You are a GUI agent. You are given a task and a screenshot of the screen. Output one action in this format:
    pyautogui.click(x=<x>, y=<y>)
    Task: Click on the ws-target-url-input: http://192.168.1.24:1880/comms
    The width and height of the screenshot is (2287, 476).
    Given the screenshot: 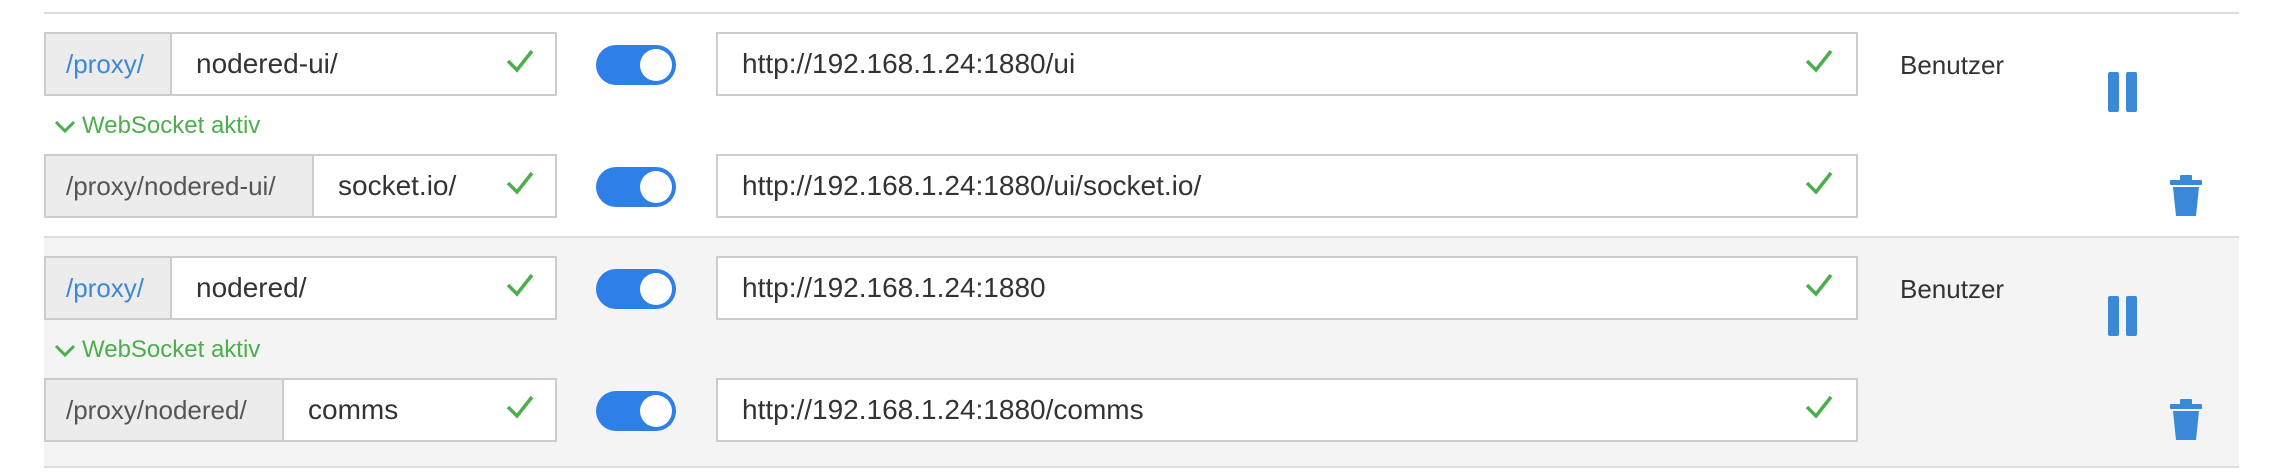 What is the action you would take?
    pyautogui.click(x=1287, y=410)
    